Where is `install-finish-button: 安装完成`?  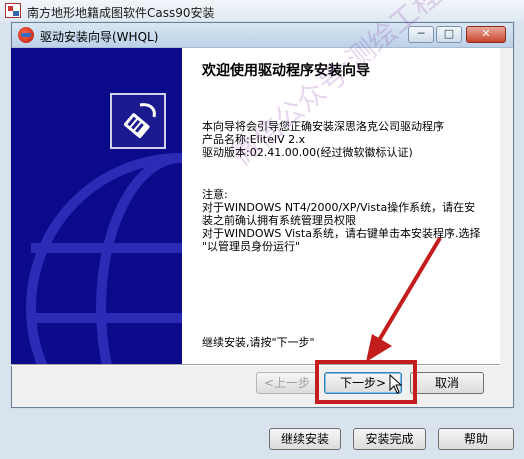 install-finish-button: 安装完成 is located at coordinates (389, 439).